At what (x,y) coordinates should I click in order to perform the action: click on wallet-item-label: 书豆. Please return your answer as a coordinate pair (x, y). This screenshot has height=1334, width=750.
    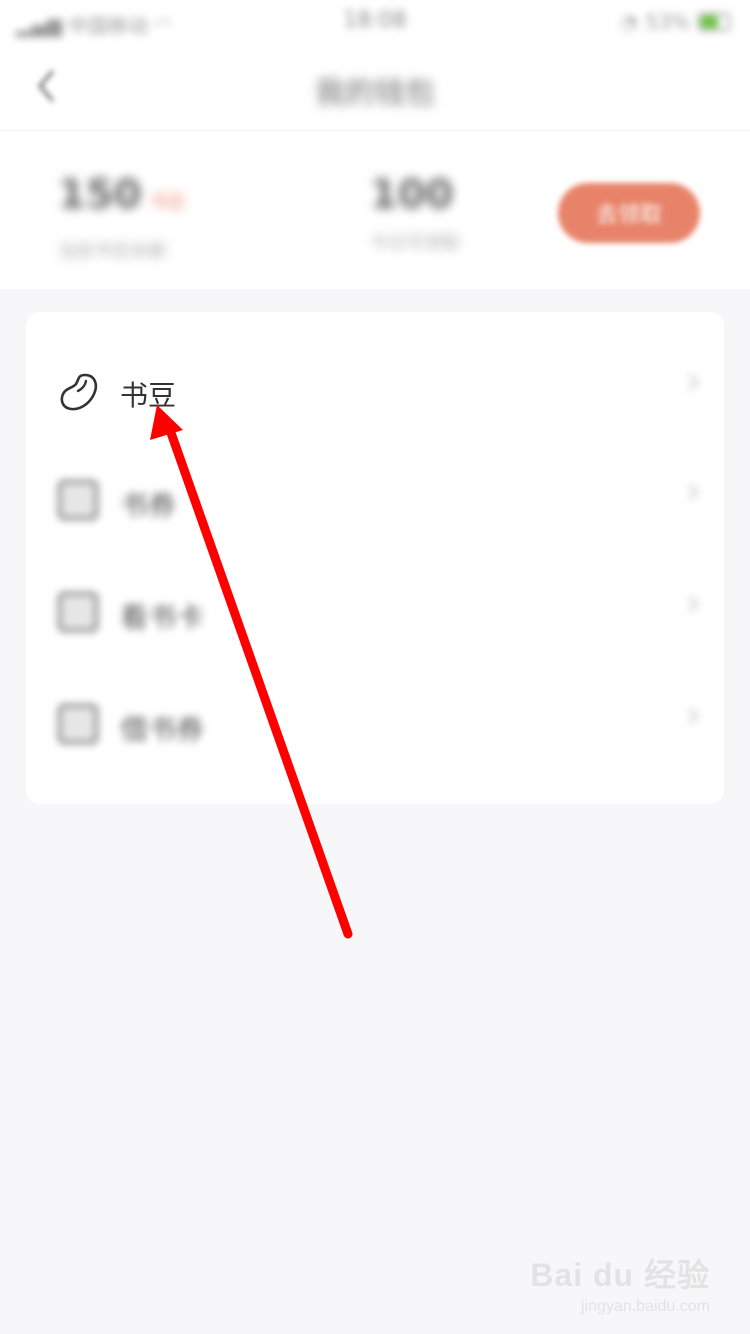
    Looking at the image, I should click on (148, 395).